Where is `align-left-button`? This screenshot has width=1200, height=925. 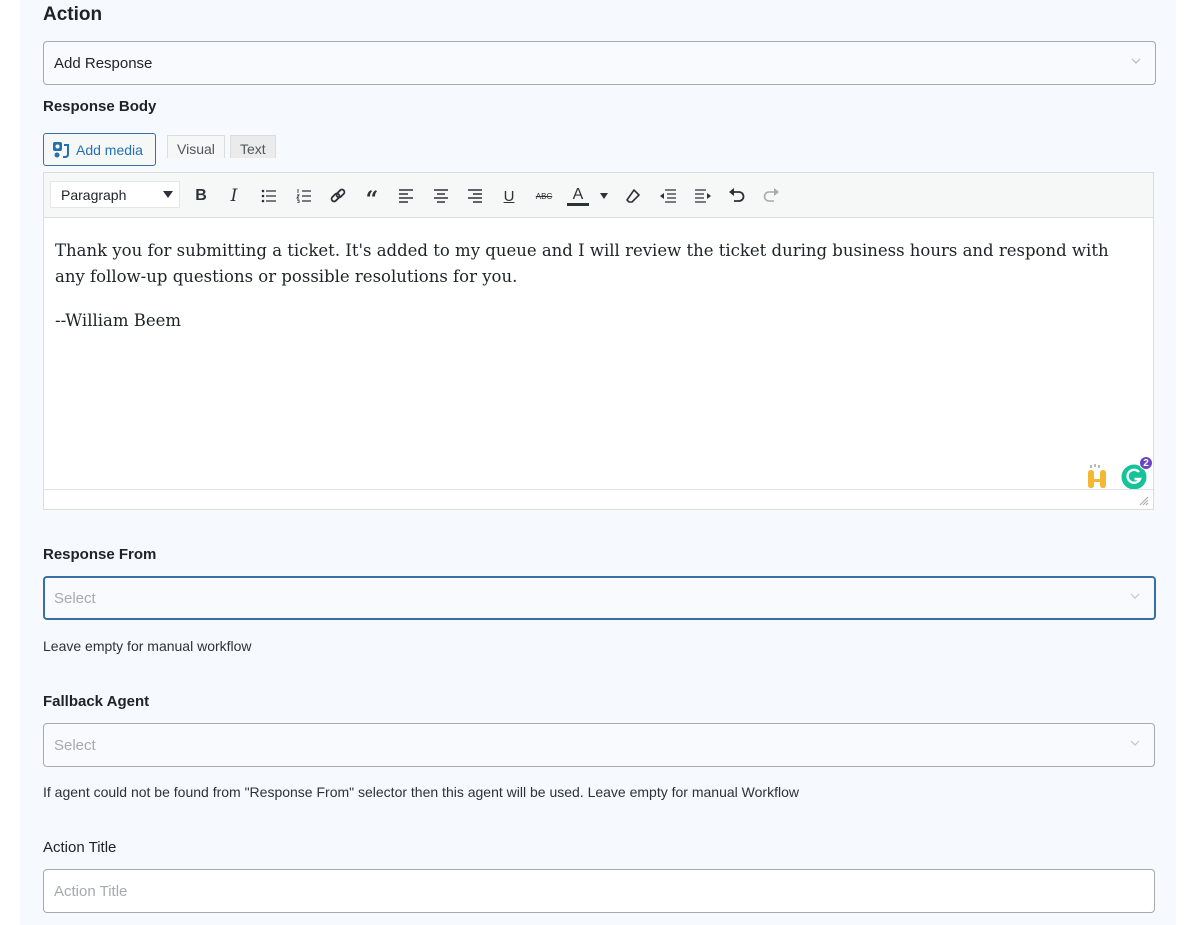
align-left-button is located at coordinates (406, 196).